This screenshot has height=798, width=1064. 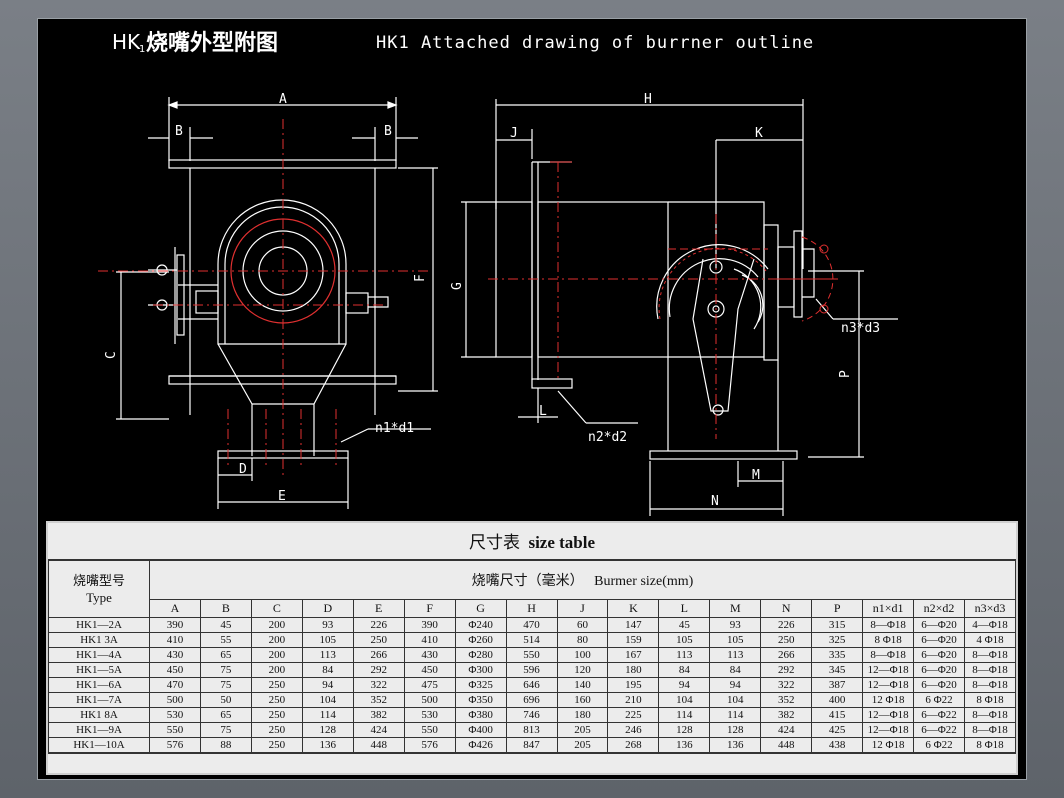 What do you see at coordinates (582, 745) in the screenshot?
I see `size-cell: 205` at bounding box center [582, 745].